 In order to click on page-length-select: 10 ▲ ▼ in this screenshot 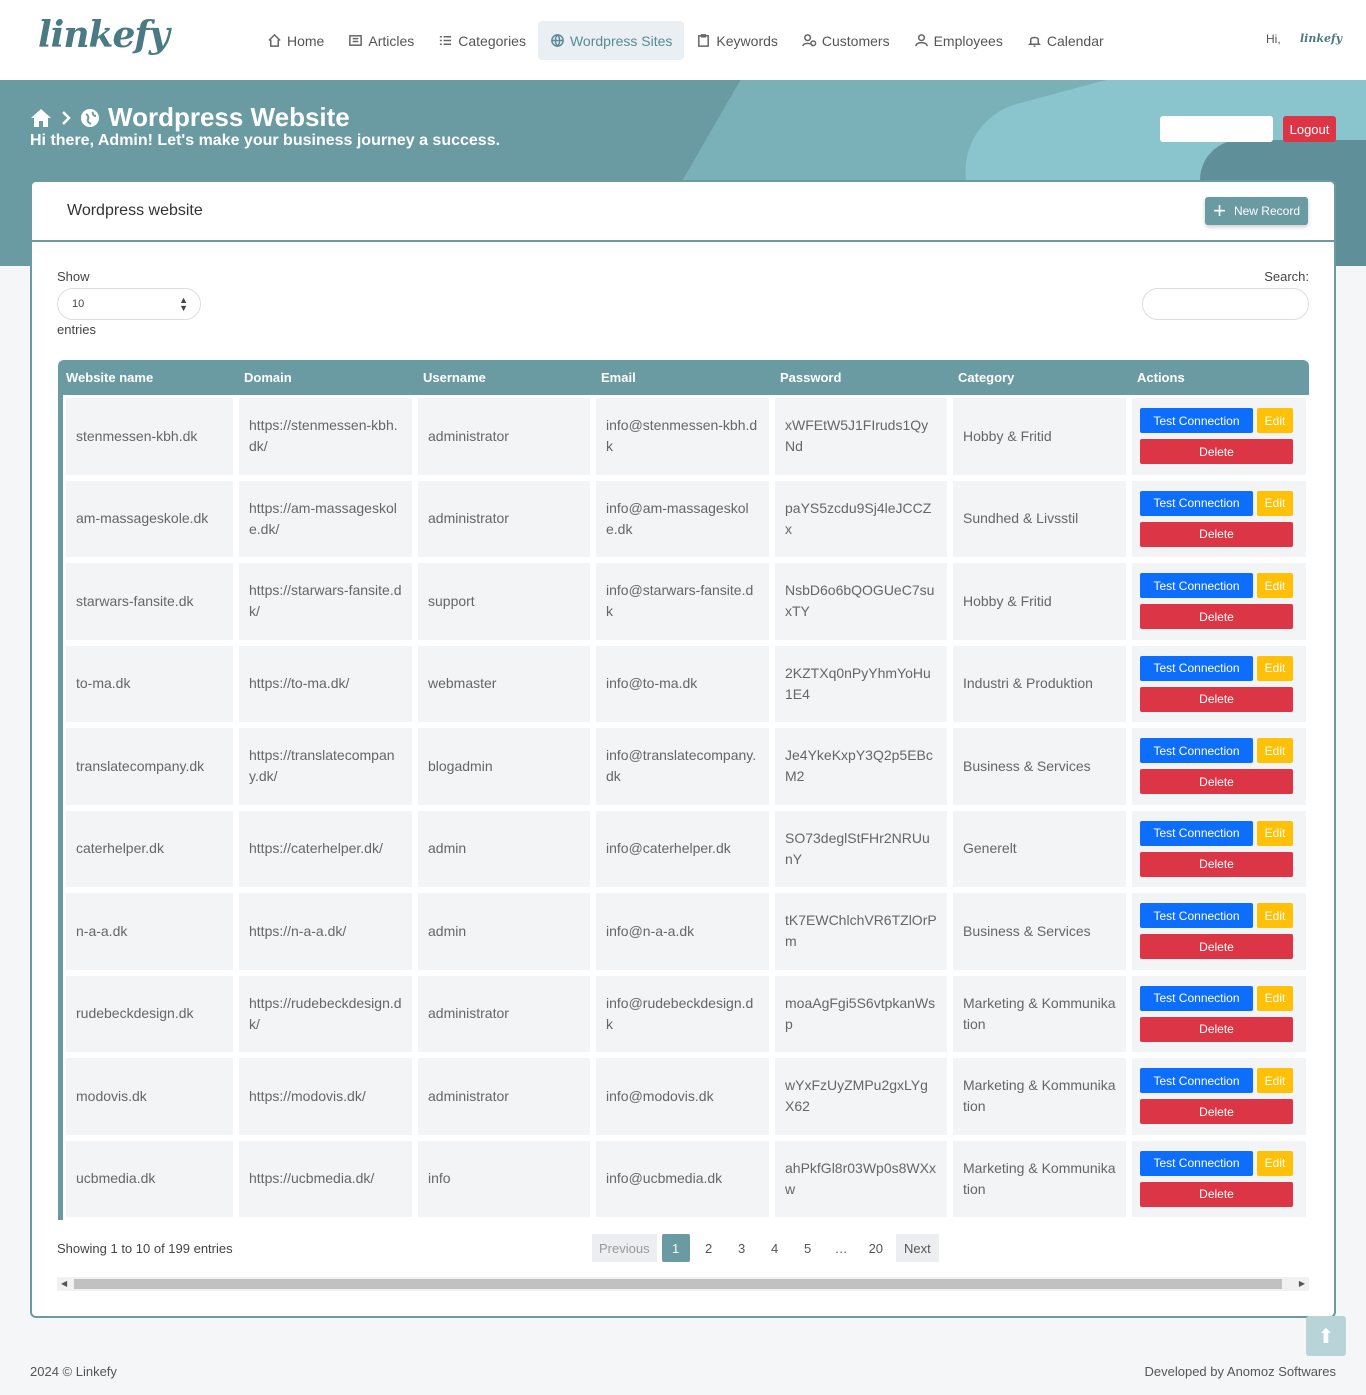, I will do `click(129, 304)`.